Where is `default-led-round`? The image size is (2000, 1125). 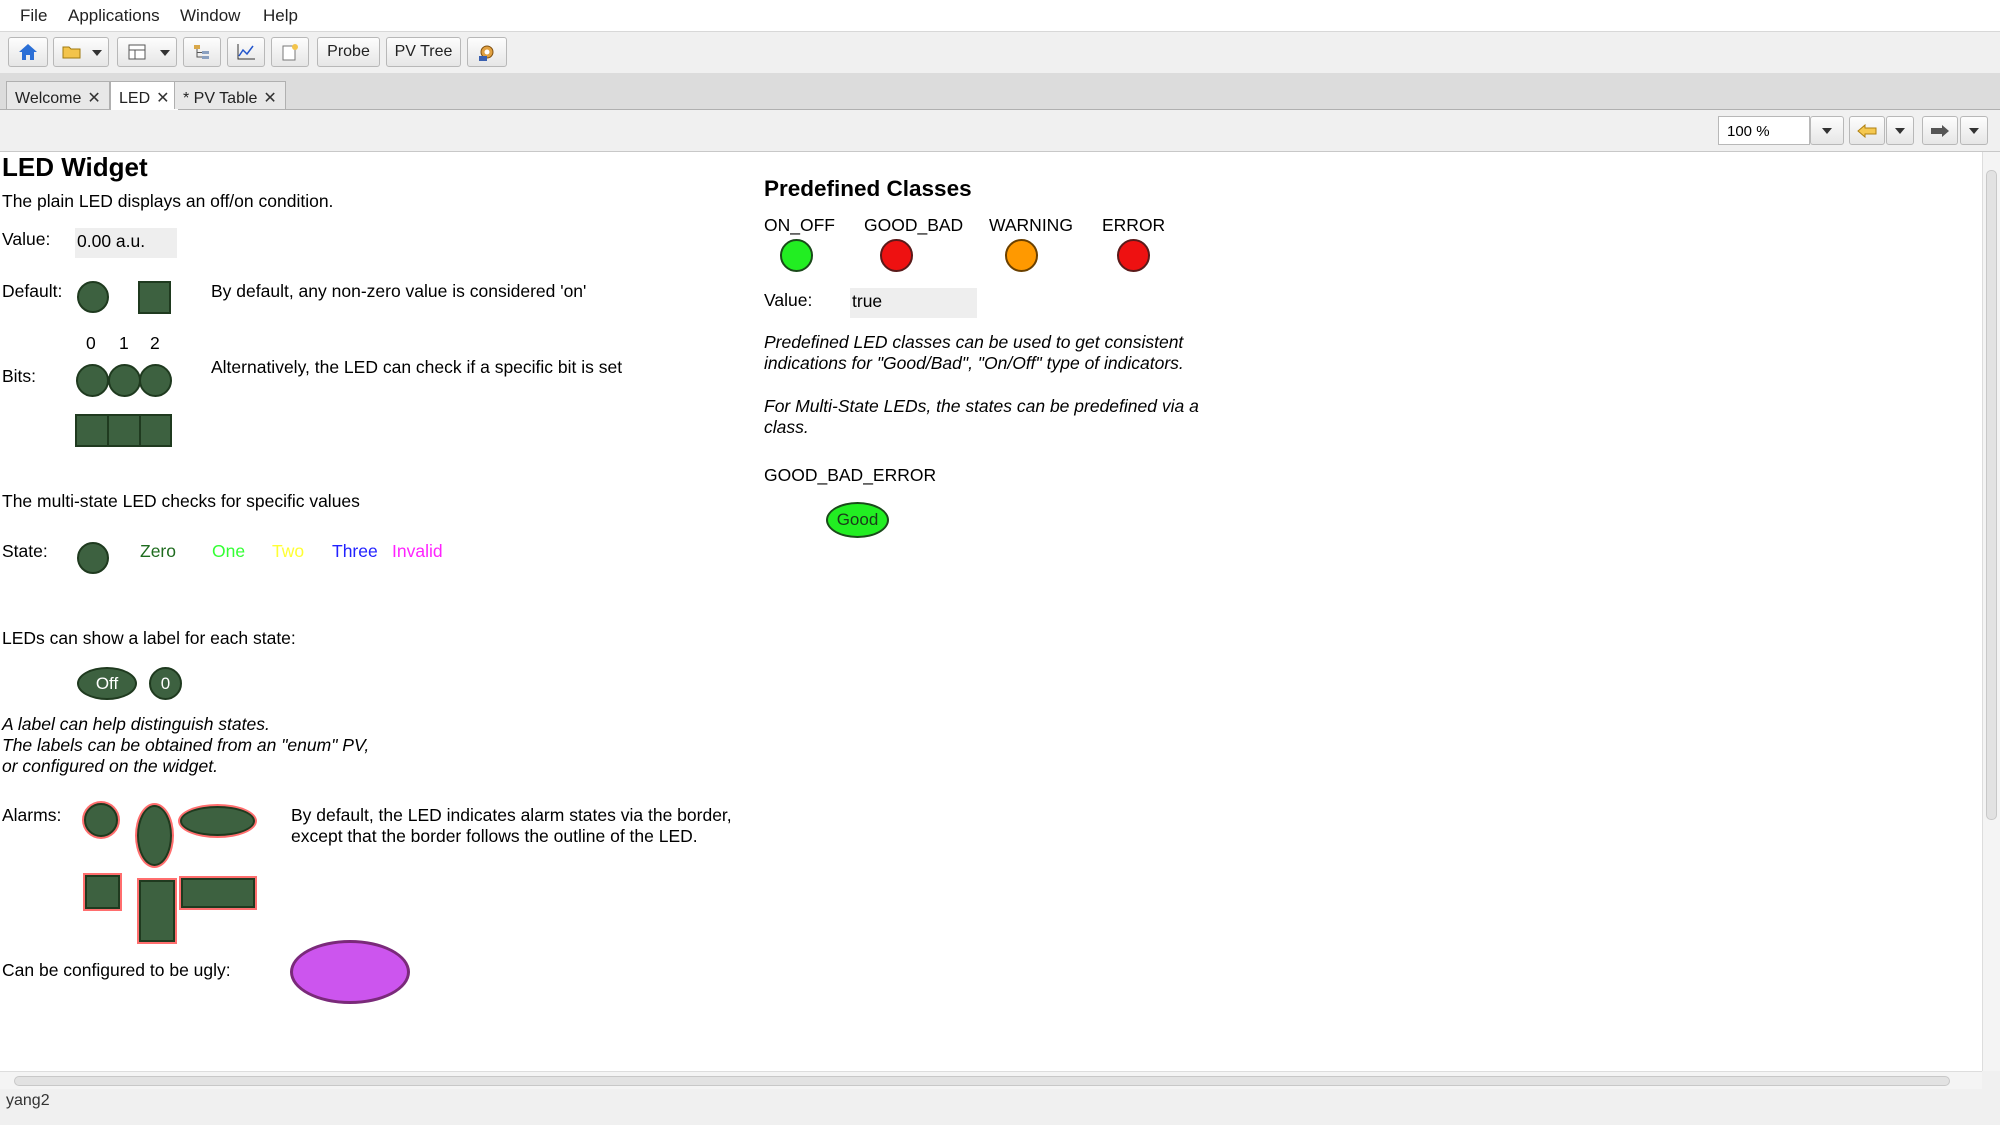
default-led-round is located at coordinates (93, 297).